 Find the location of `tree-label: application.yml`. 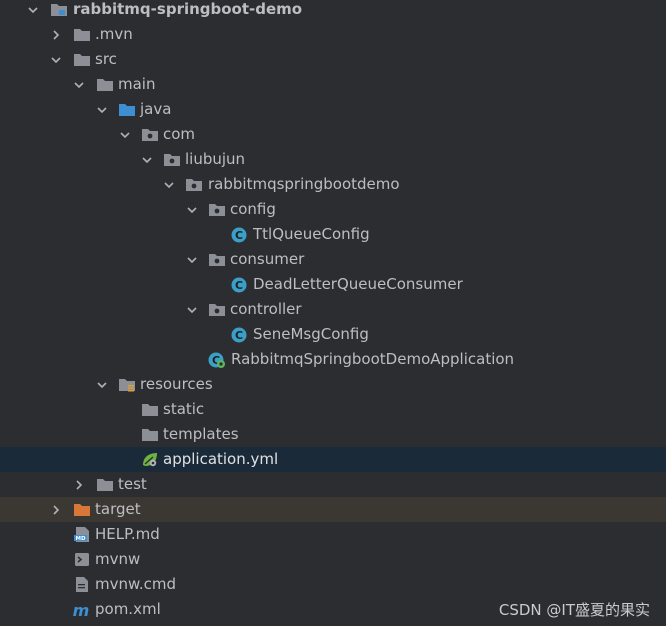

tree-label: application.yml is located at coordinates (221, 459).